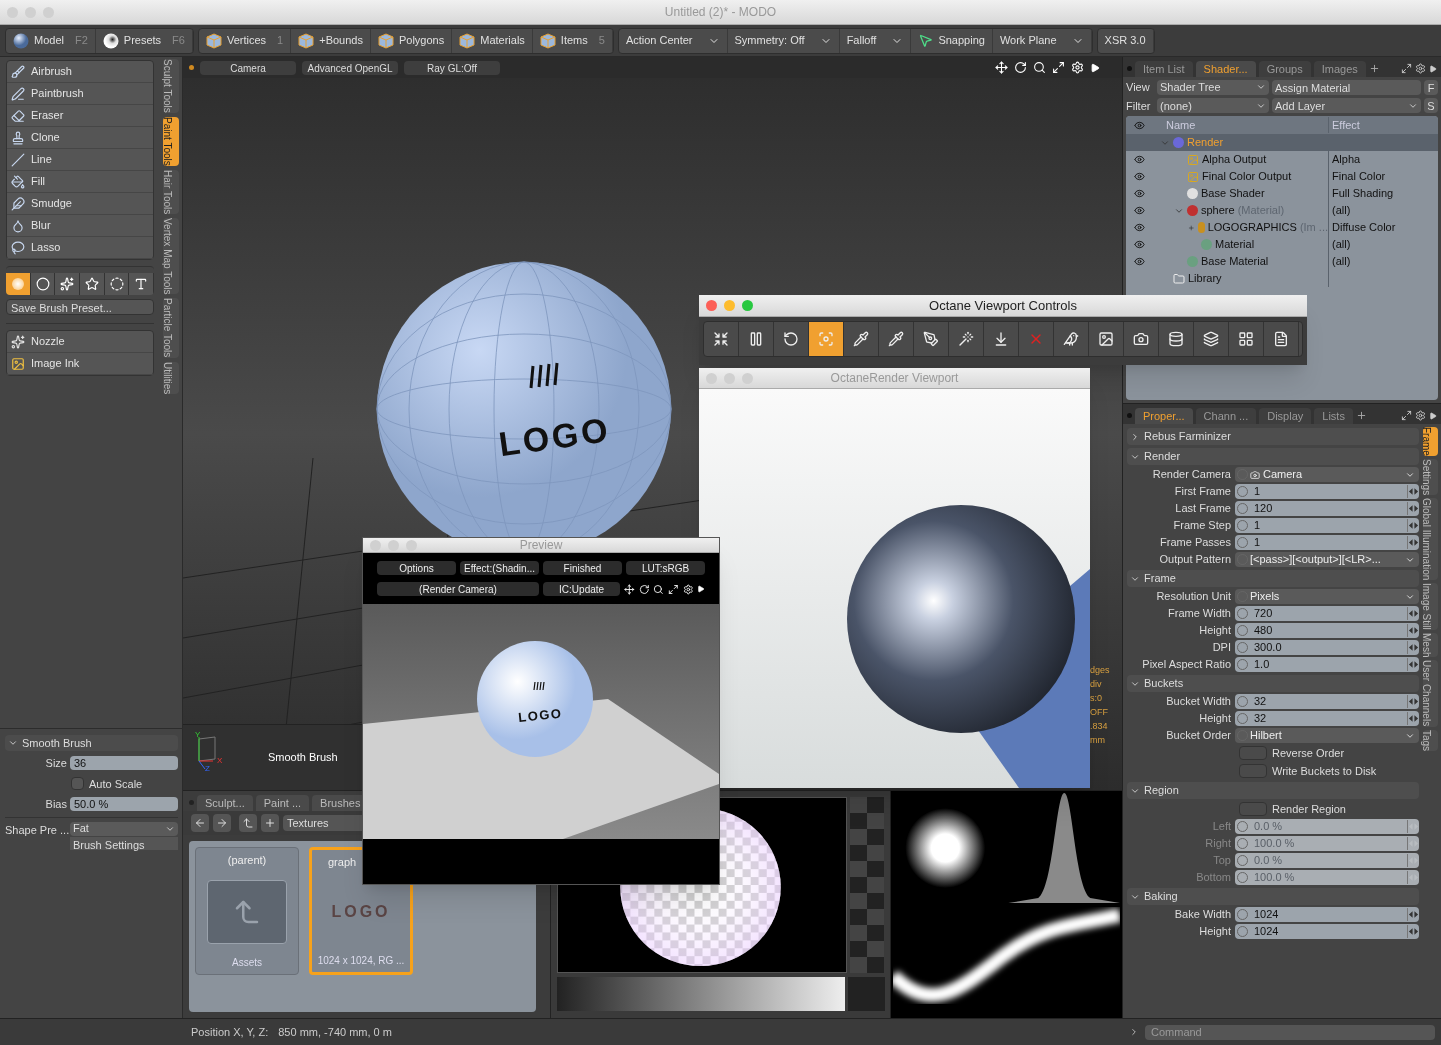 This screenshot has height=1045, width=1441. Describe the element at coordinates (1431, 106) in the screenshot. I see `s-button: S` at that location.